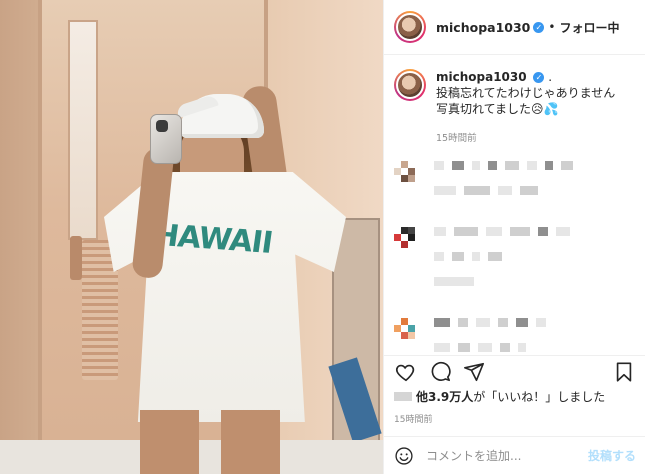  I want to click on likes-suffix: が「いいね！」しました, so click(539, 397).